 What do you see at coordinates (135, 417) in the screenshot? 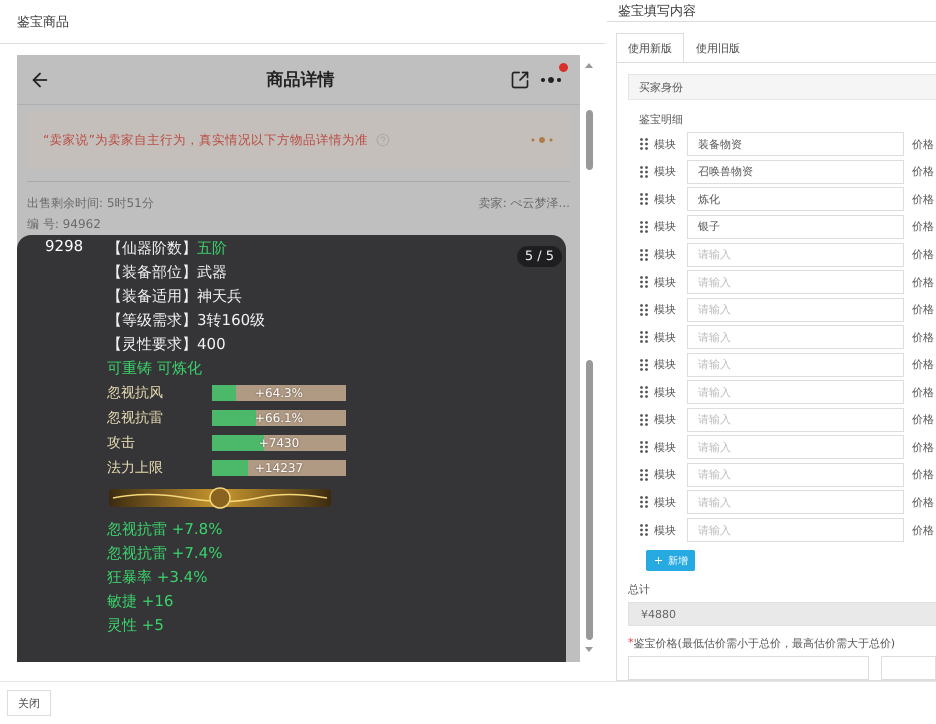
I see `stat-label: 忽视抗雷` at bounding box center [135, 417].